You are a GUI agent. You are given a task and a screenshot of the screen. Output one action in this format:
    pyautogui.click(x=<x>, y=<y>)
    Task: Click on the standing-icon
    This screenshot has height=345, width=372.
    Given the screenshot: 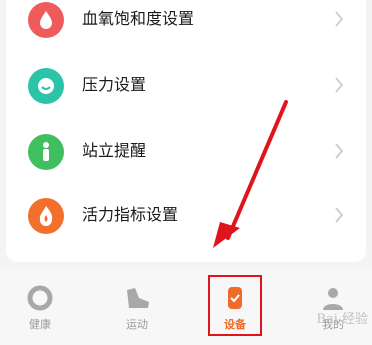 What is the action you would take?
    pyautogui.click(x=46, y=152)
    